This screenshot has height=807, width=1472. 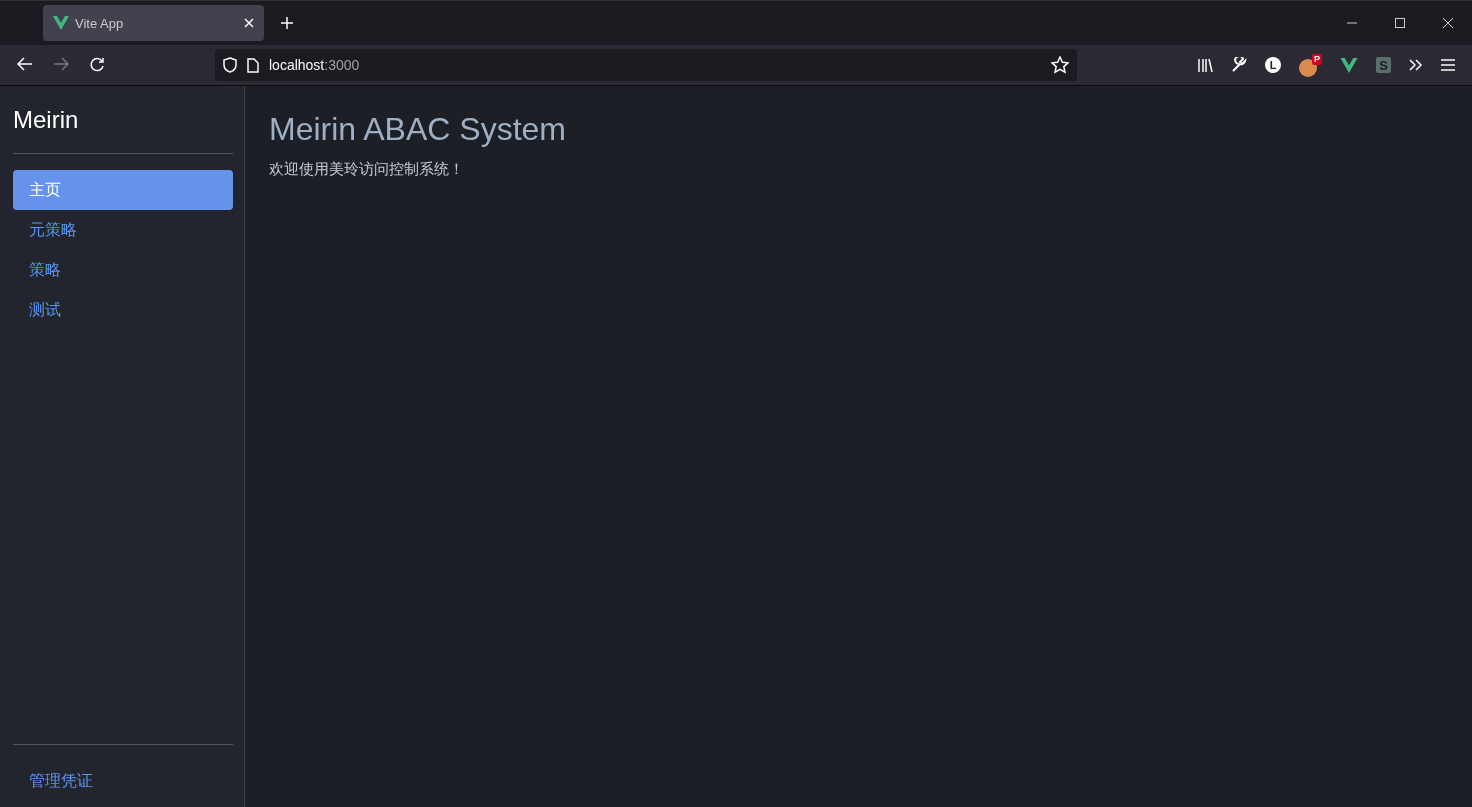 I want to click on nav-item: 主页, so click(x=123, y=190).